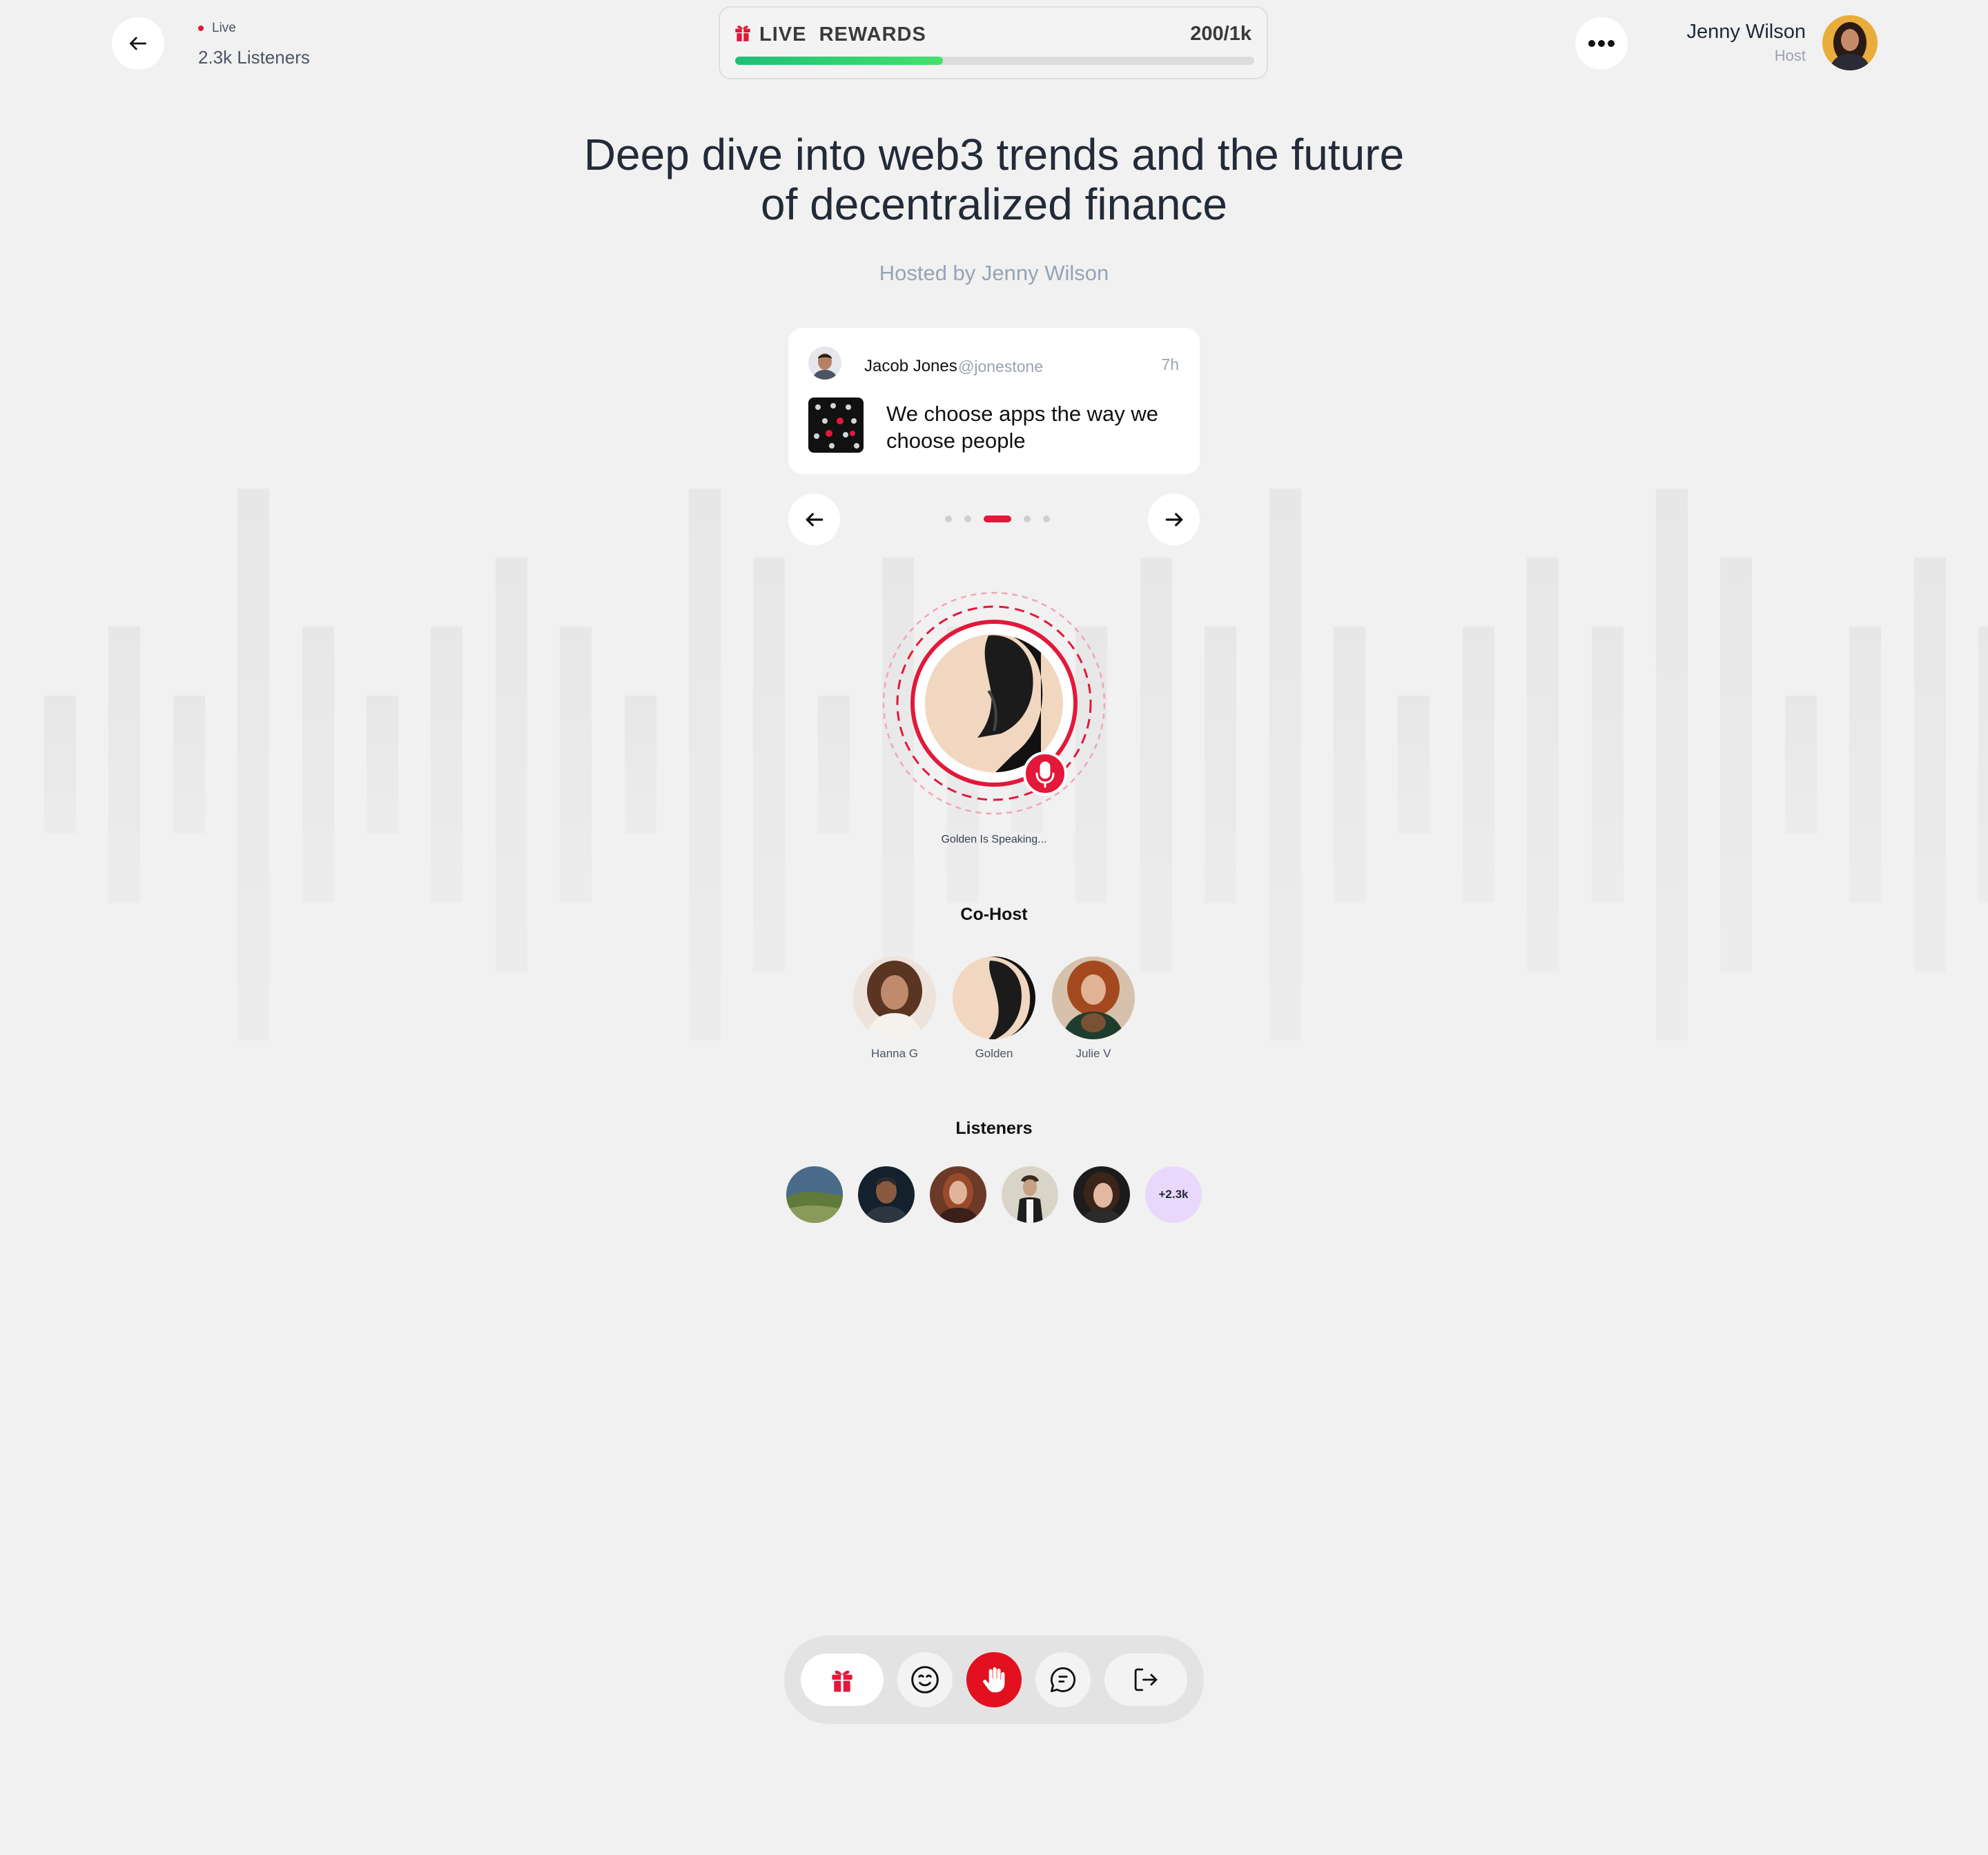 The height and width of the screenshot is (1855, 1988). What do you see at coordinates (1746, 32) in the screenshot?
I see `host-name: Jenny Wilson` at bounding box center [1746, 32].